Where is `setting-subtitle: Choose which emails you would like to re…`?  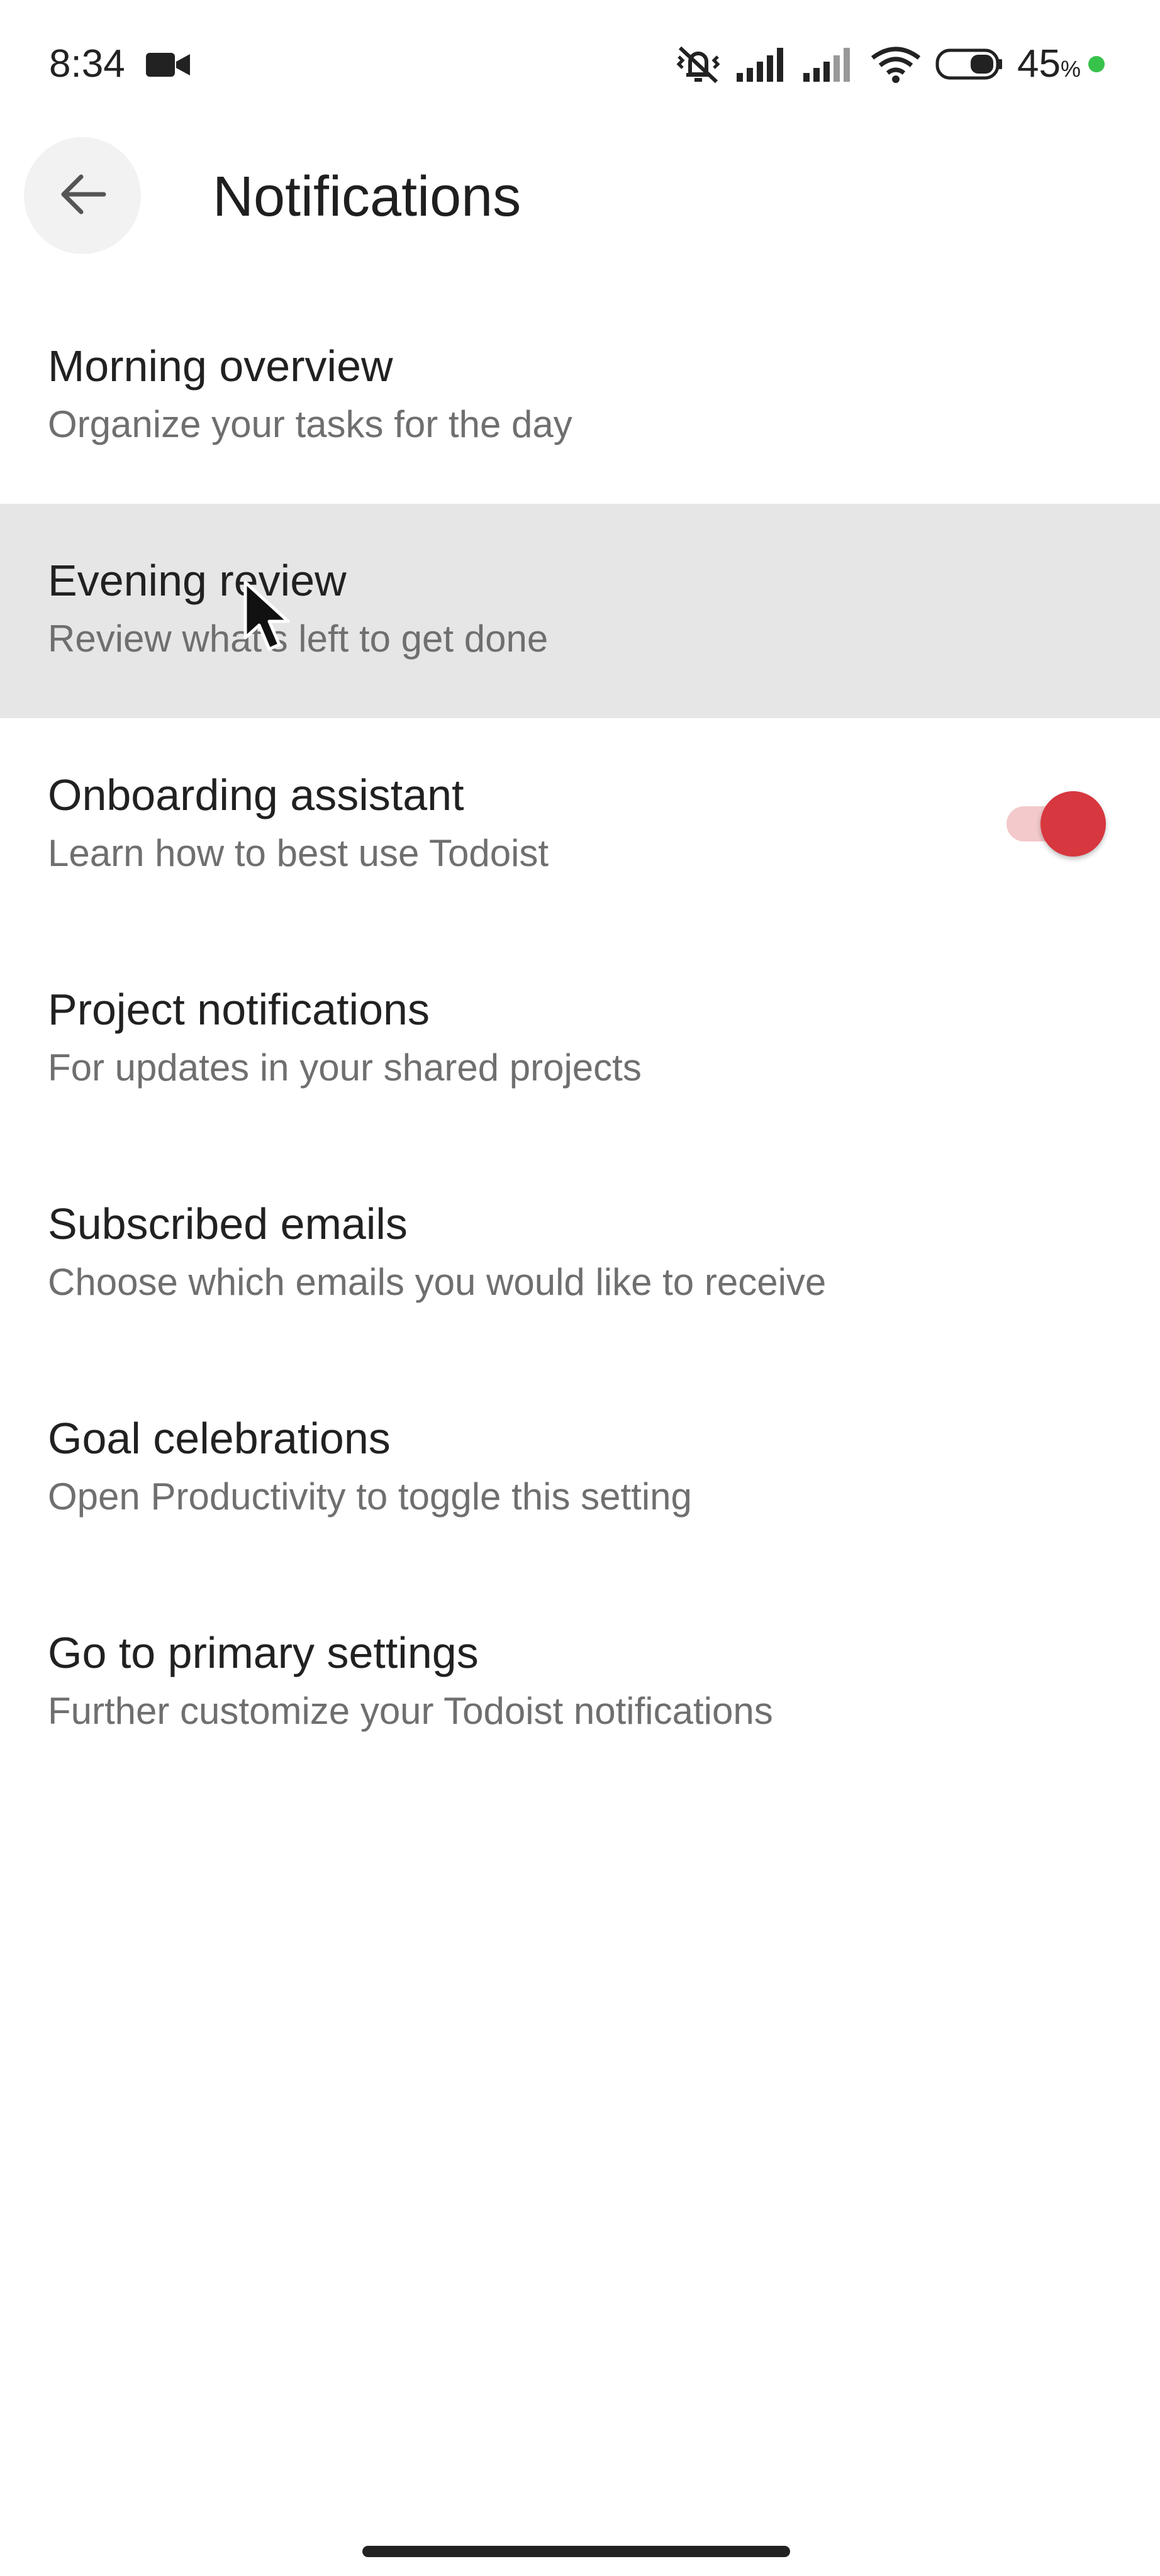 setting-subtitle: Choose which emails you would like to re… is located at coordinates (437, 1282).